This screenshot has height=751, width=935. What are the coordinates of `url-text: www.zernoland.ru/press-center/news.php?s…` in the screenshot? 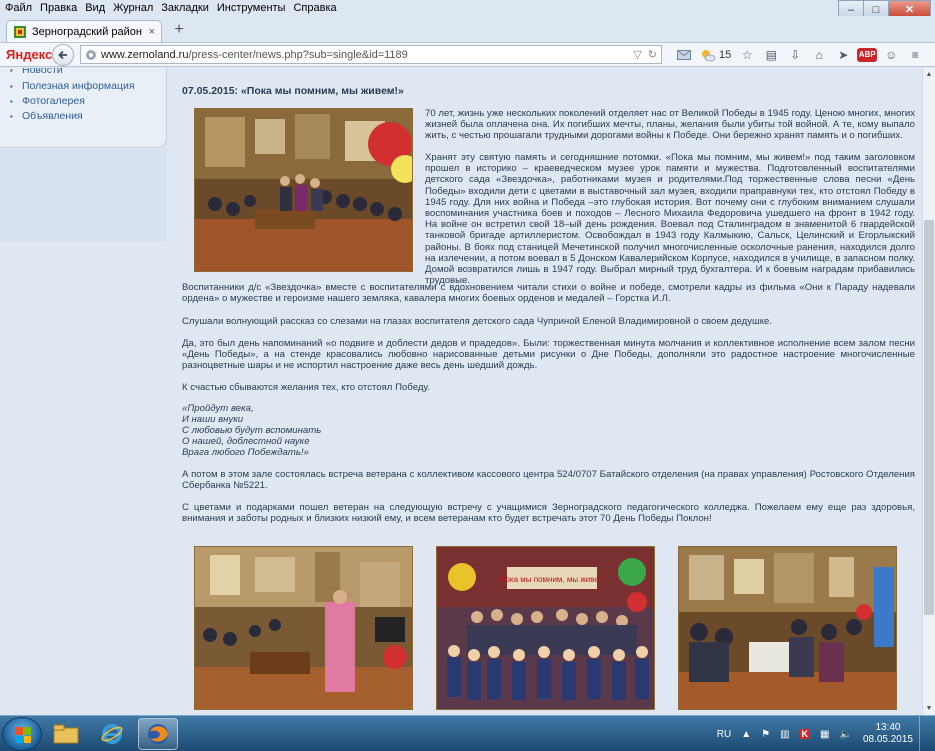 It's located at (254, 55).